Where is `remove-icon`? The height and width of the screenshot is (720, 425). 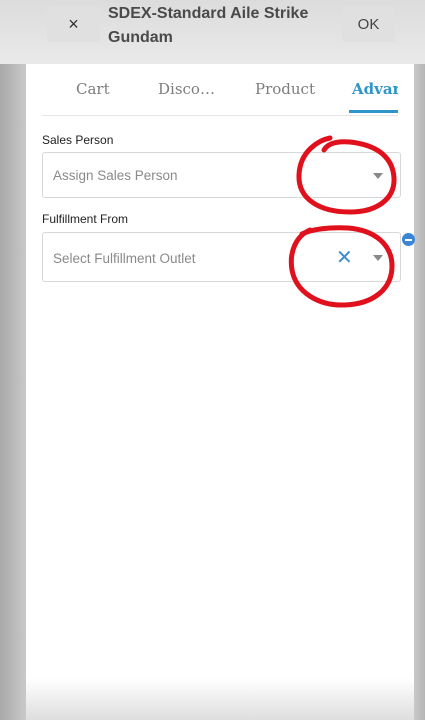 remove-icon is located at coordinates (408, 239).